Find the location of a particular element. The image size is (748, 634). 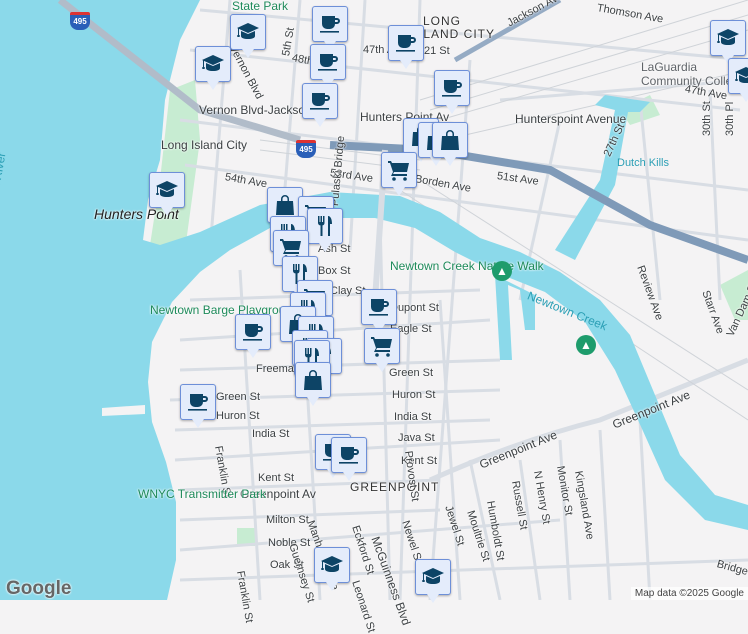

label-dutch-kills: Dutch Kills is located at coordinates (643, 163).